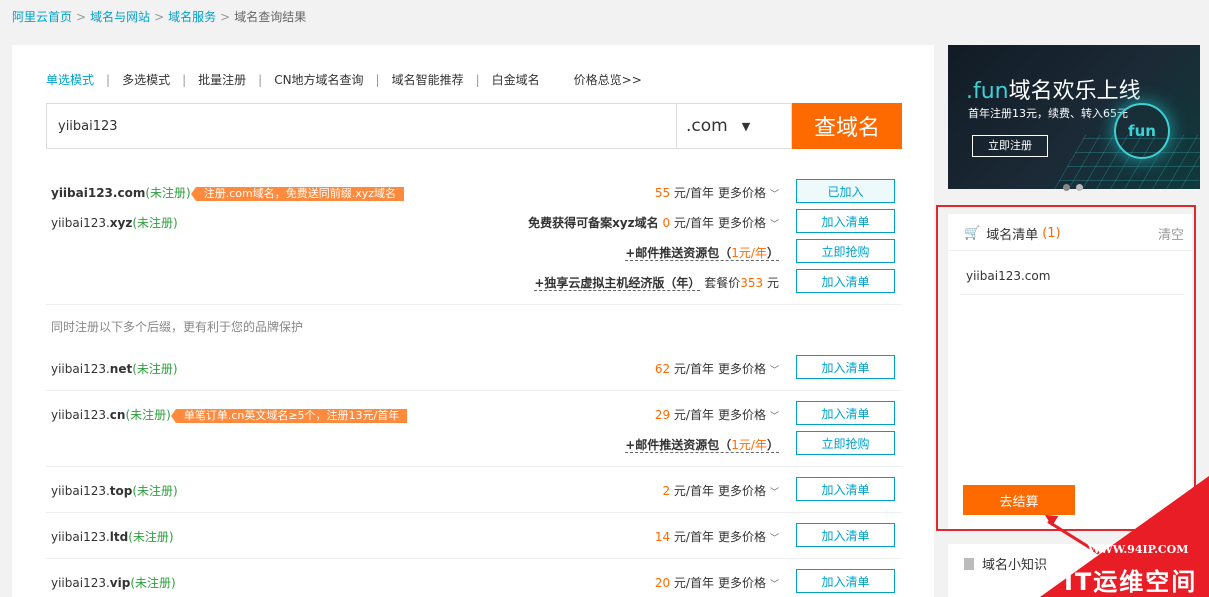 Image resolution: width=1209 pixels, height=597 pixels. What do you see at coordinates (192, 17) in the screenshot?
I see `breadcrumb-sub-link: 域名服务` at bounding box center [192, 17].